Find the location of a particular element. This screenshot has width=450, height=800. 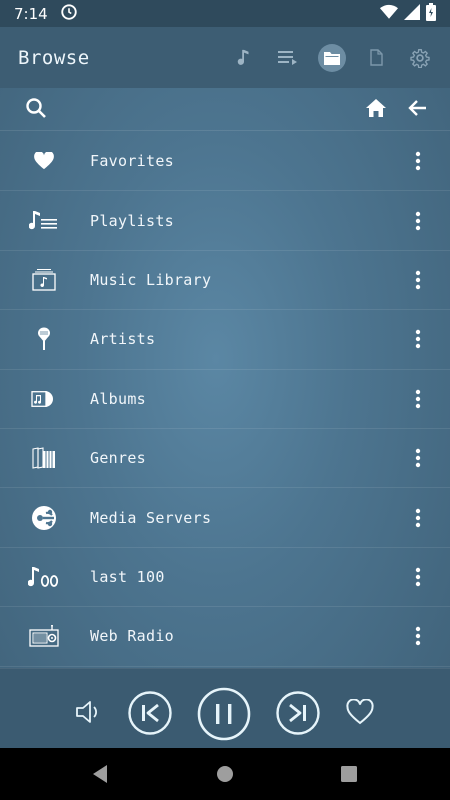

toolbar: Browse is located at coordinates (225, 57).